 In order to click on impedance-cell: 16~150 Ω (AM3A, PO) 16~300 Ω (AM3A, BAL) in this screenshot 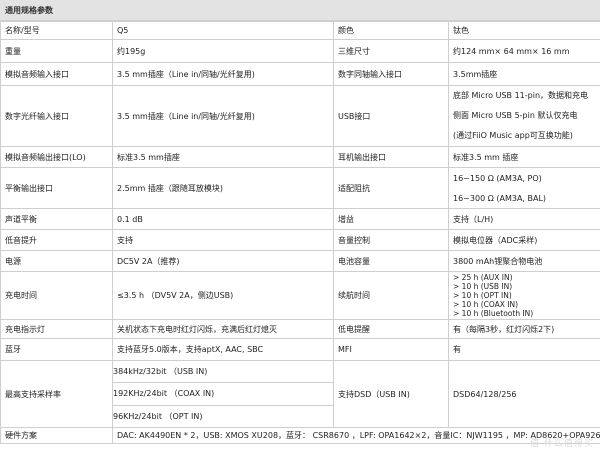, I will do `click(524, 188)`.